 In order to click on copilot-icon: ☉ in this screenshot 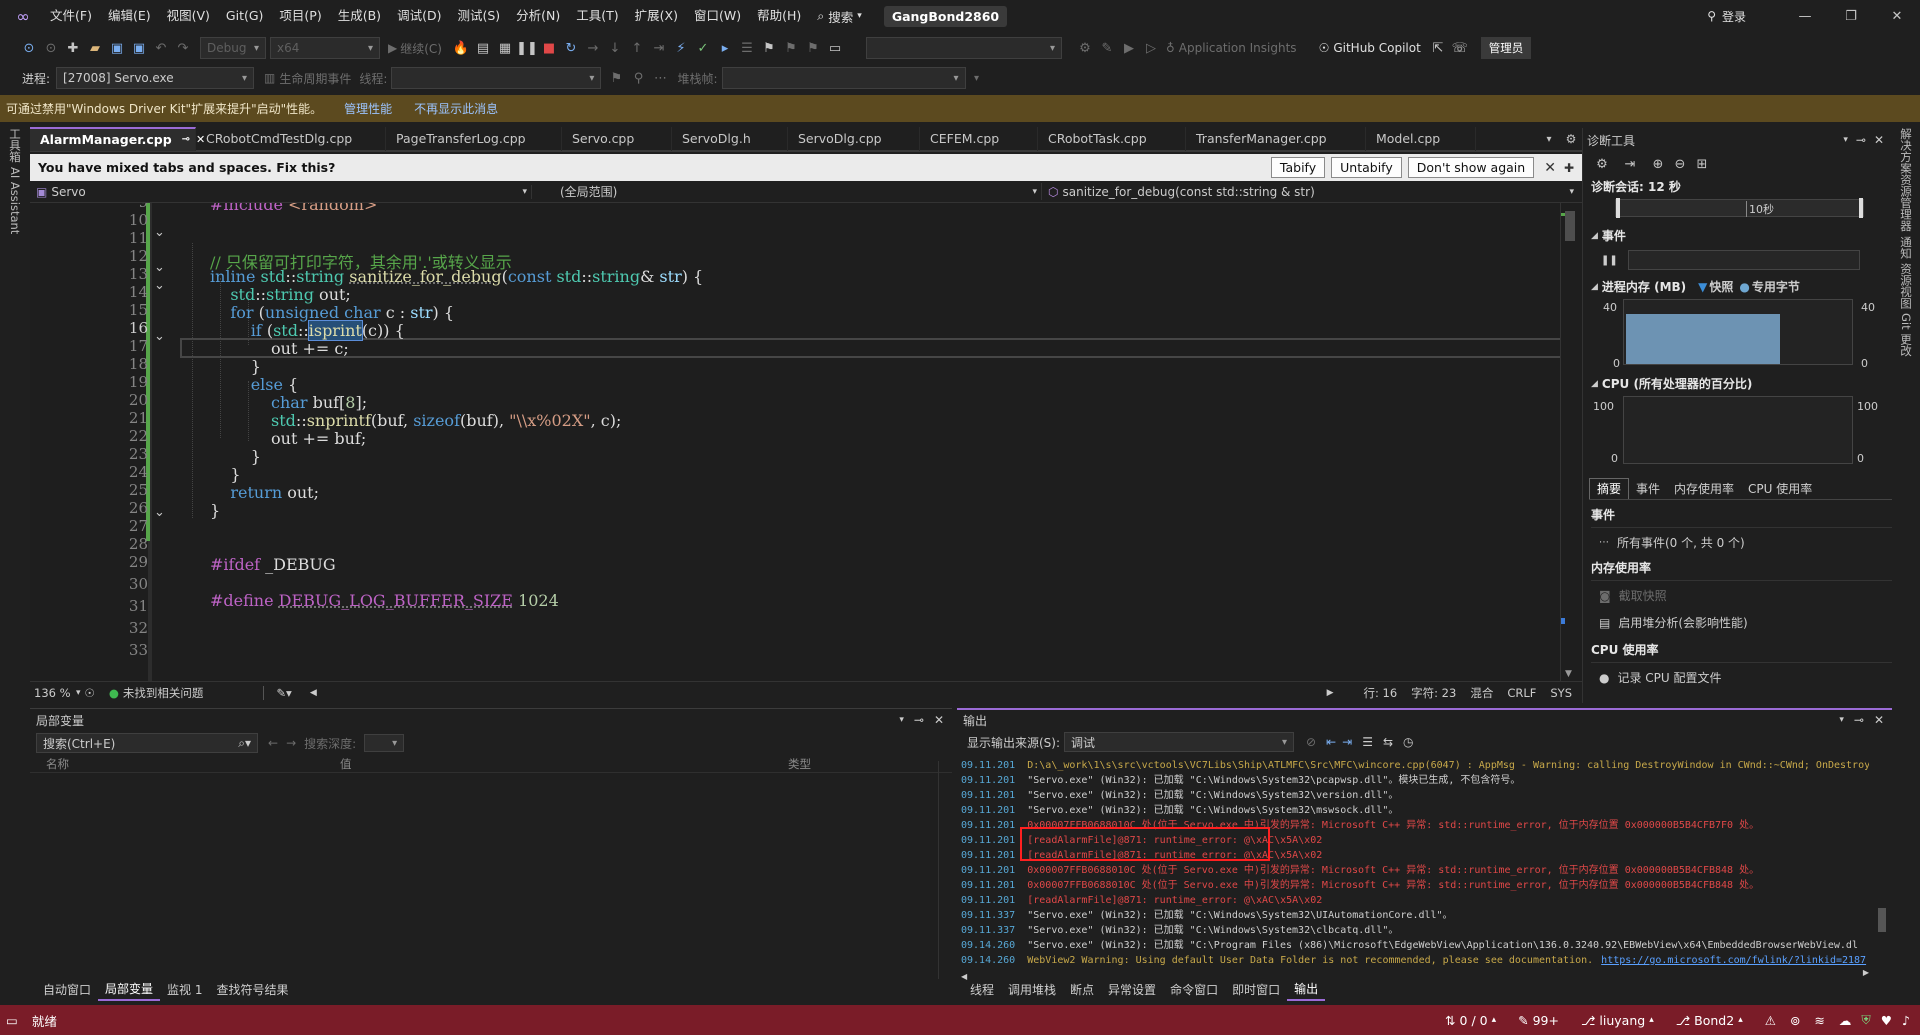, I will do `click(90, 693)`.